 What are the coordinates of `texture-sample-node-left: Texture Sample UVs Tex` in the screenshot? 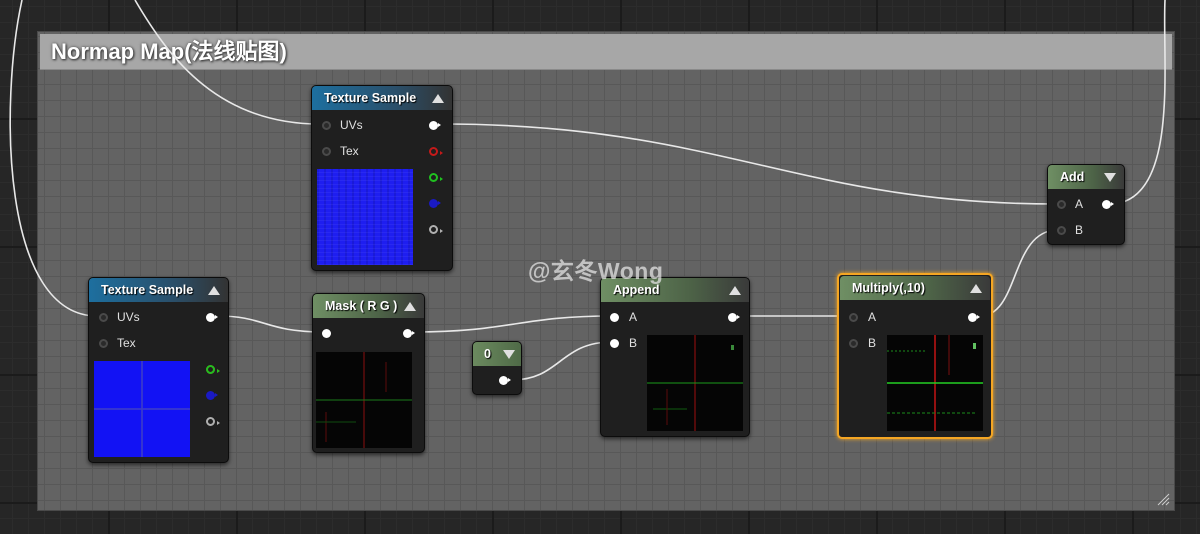 It's located at (158, 370).